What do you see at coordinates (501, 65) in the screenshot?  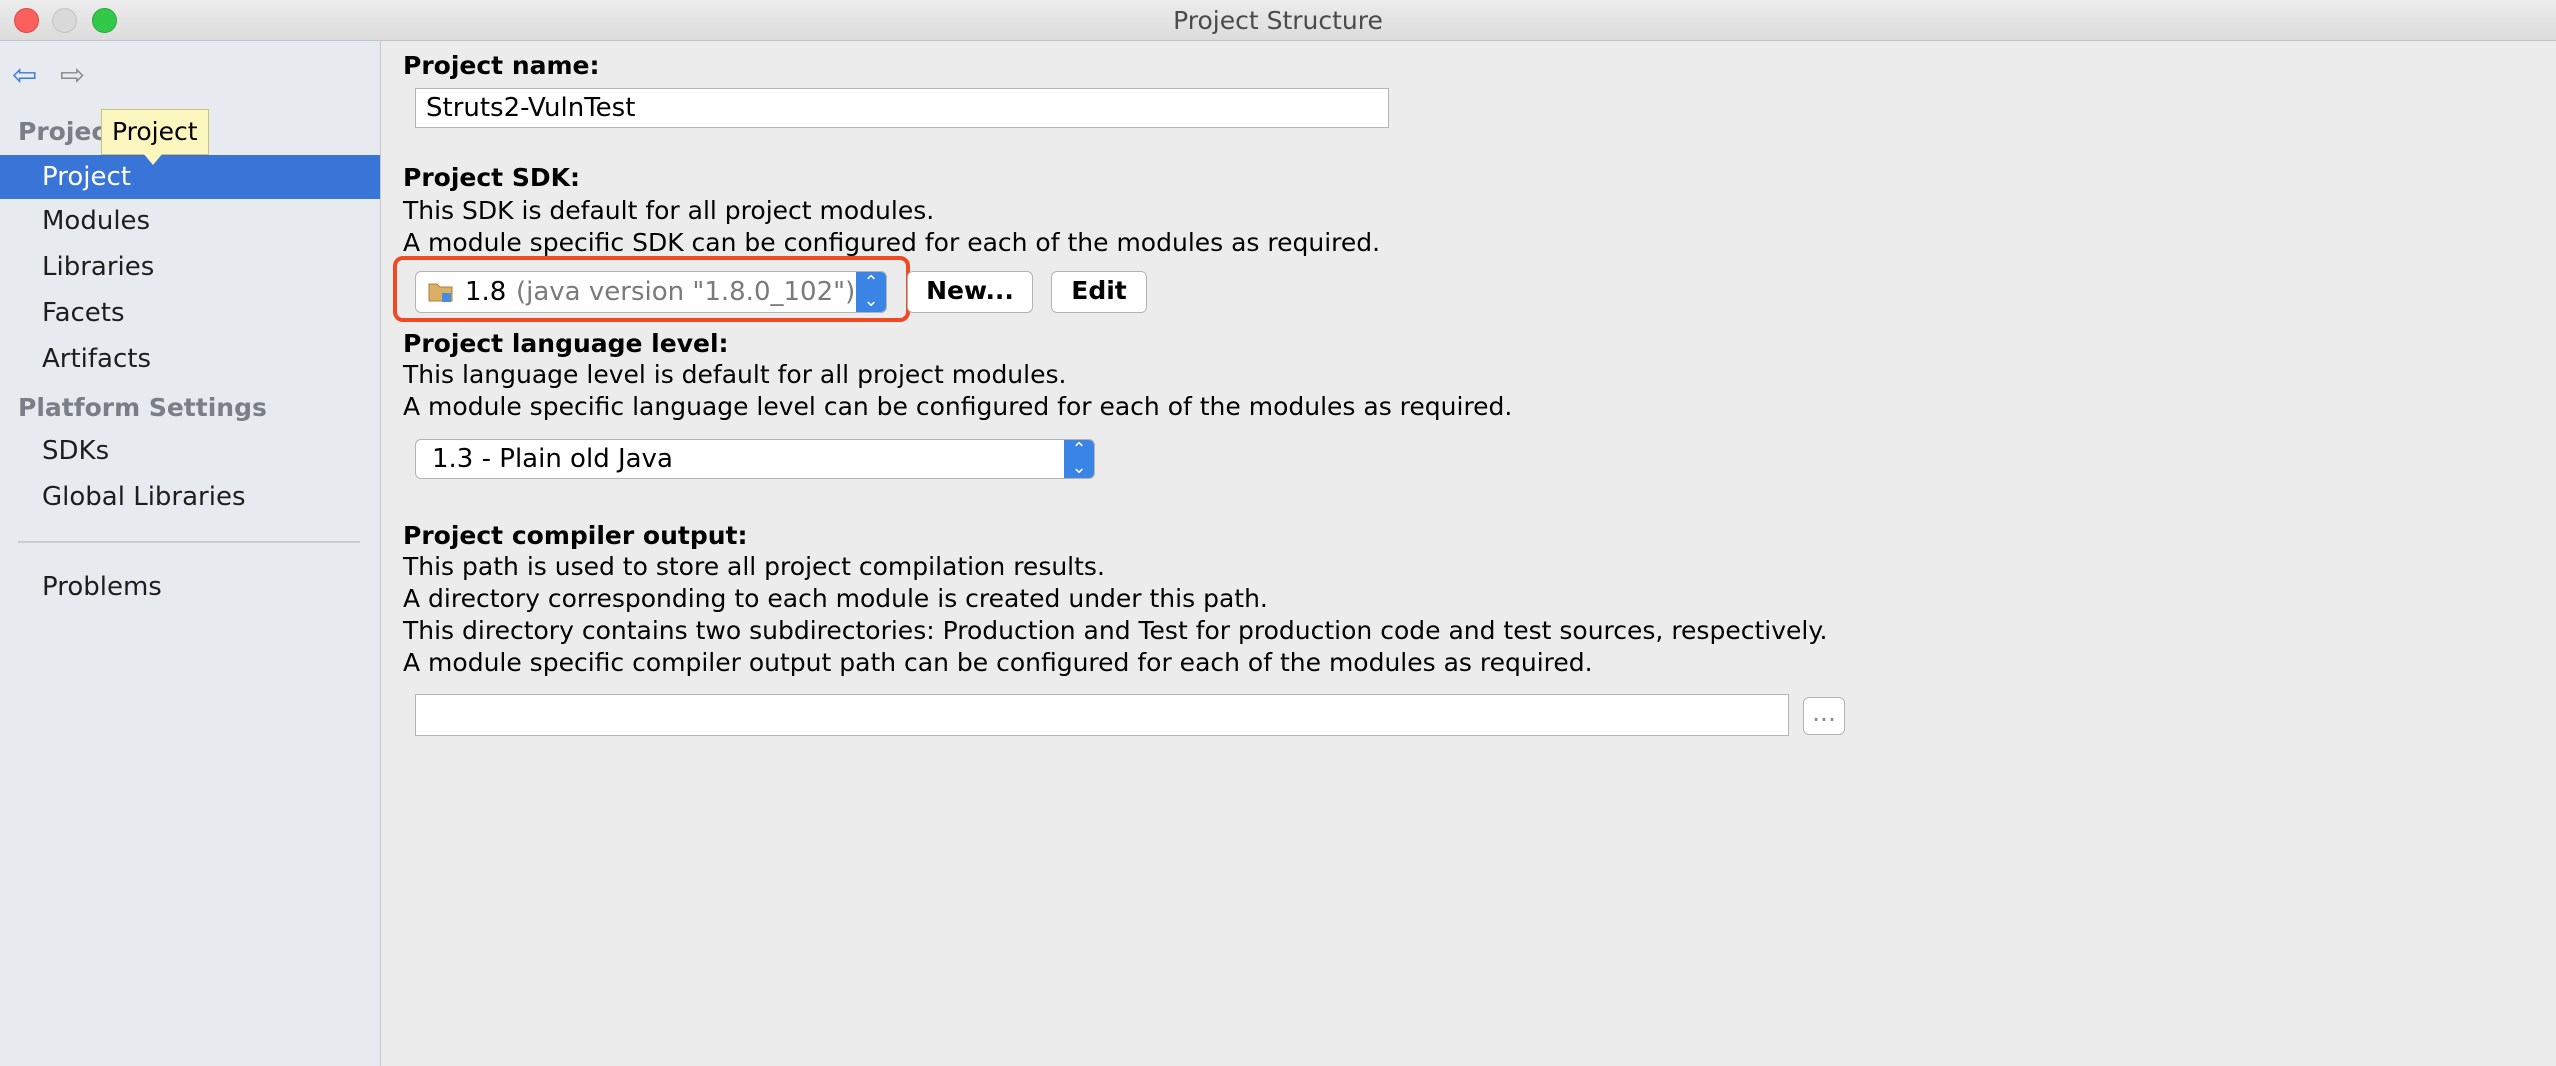 I see `project-name-label: Project name:` at bounding box center [501, 65].